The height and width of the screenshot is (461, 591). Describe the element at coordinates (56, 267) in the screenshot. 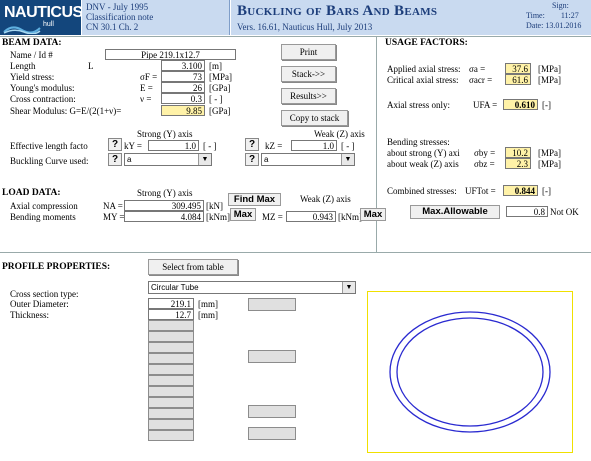

I see `profile-heading: PROFILE PROPERTIES:` at that location.